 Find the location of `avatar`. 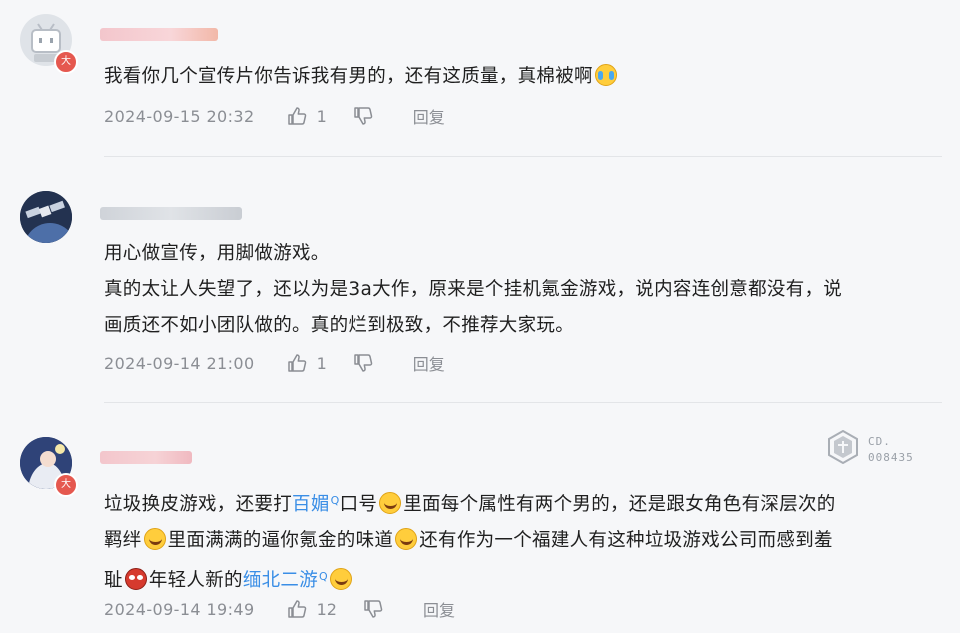

avatar is located at coordinates (46, 217).